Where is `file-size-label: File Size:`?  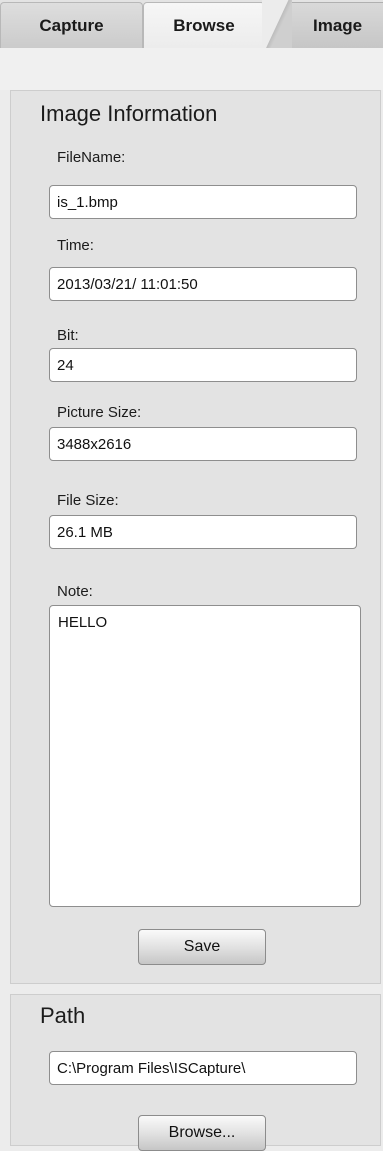
file-size-label: File Size: is located at coordinates (88, 500).